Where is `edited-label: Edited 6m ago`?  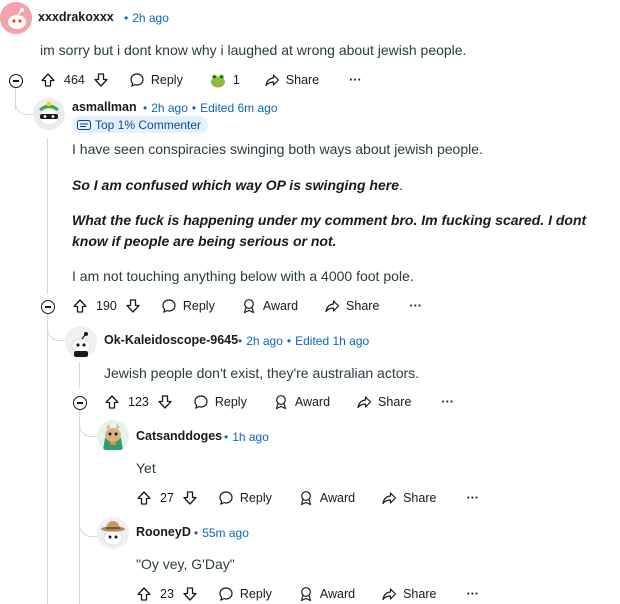
edited-label: Edited 6m ago is located at coordinates (239, 108).